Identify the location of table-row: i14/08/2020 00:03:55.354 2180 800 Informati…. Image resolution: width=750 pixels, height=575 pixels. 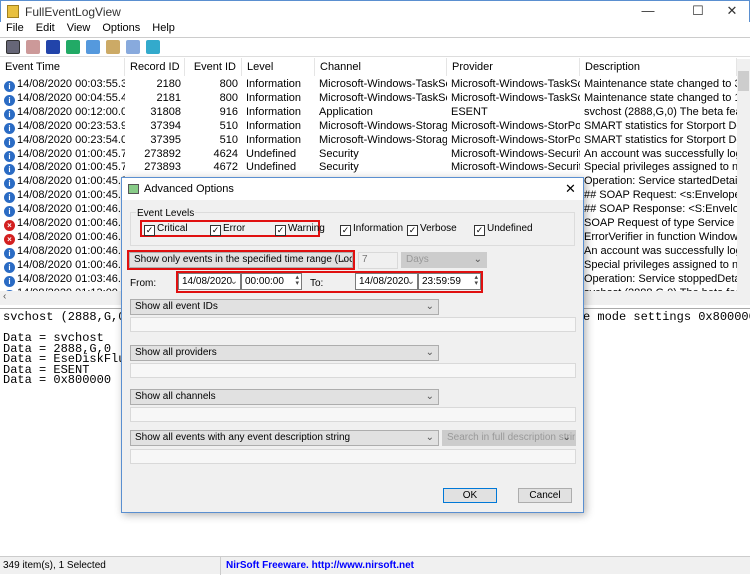
(368, 84).